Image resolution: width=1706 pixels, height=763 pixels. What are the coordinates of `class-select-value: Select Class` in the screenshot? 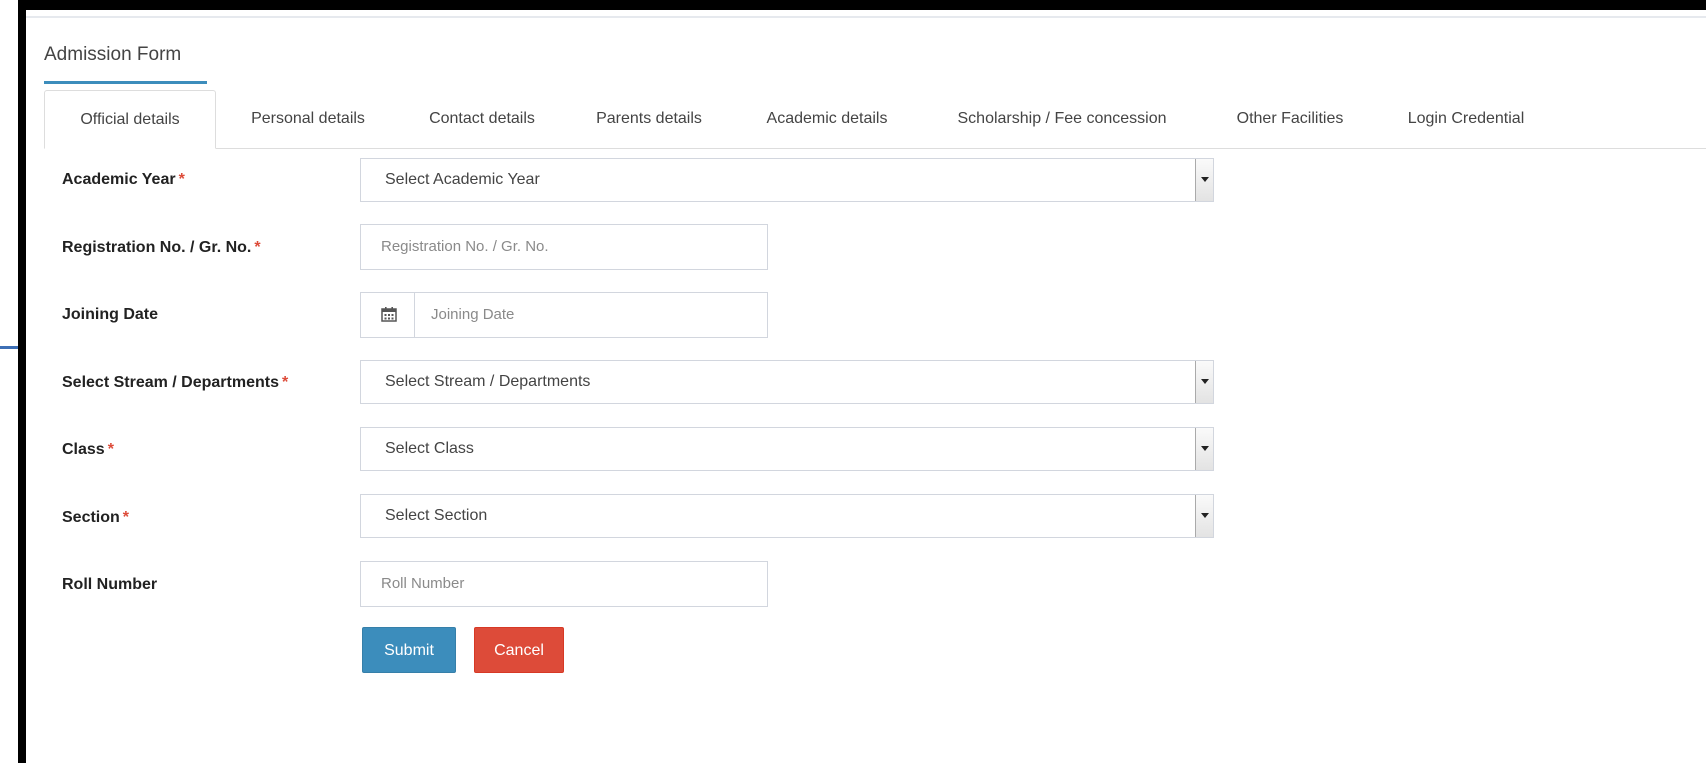 It's located at (429, 448).